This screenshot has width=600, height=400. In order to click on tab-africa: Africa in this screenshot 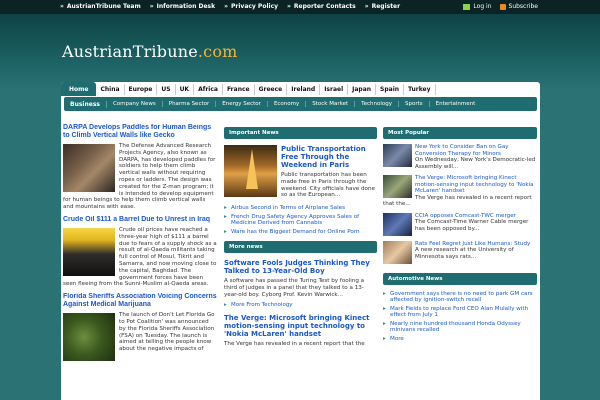, I will do `click(208, 89)`.